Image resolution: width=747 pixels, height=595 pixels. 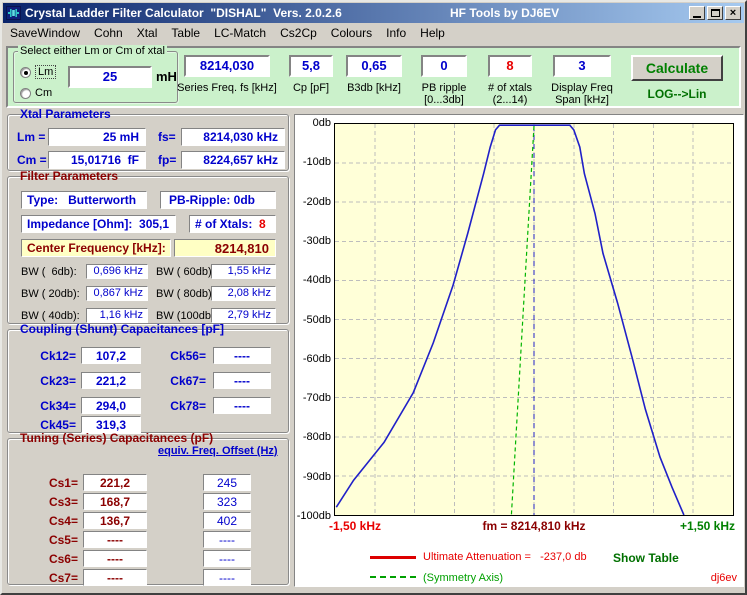 What do you see at coordinates (444, 66) in the screenshot?
I see `pb-ripple-input: 0` at bounding box center [444, 66].